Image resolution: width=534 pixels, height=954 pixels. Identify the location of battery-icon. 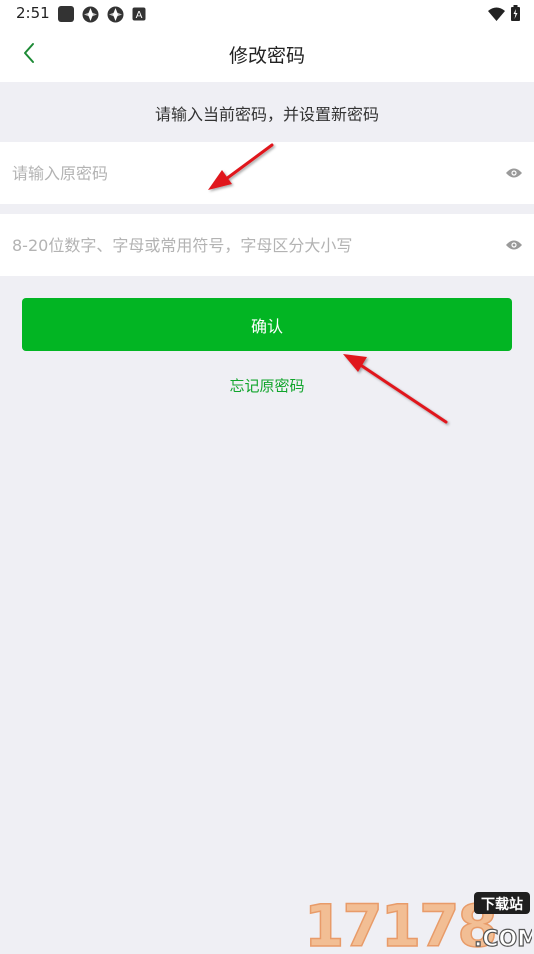
(515, 15).